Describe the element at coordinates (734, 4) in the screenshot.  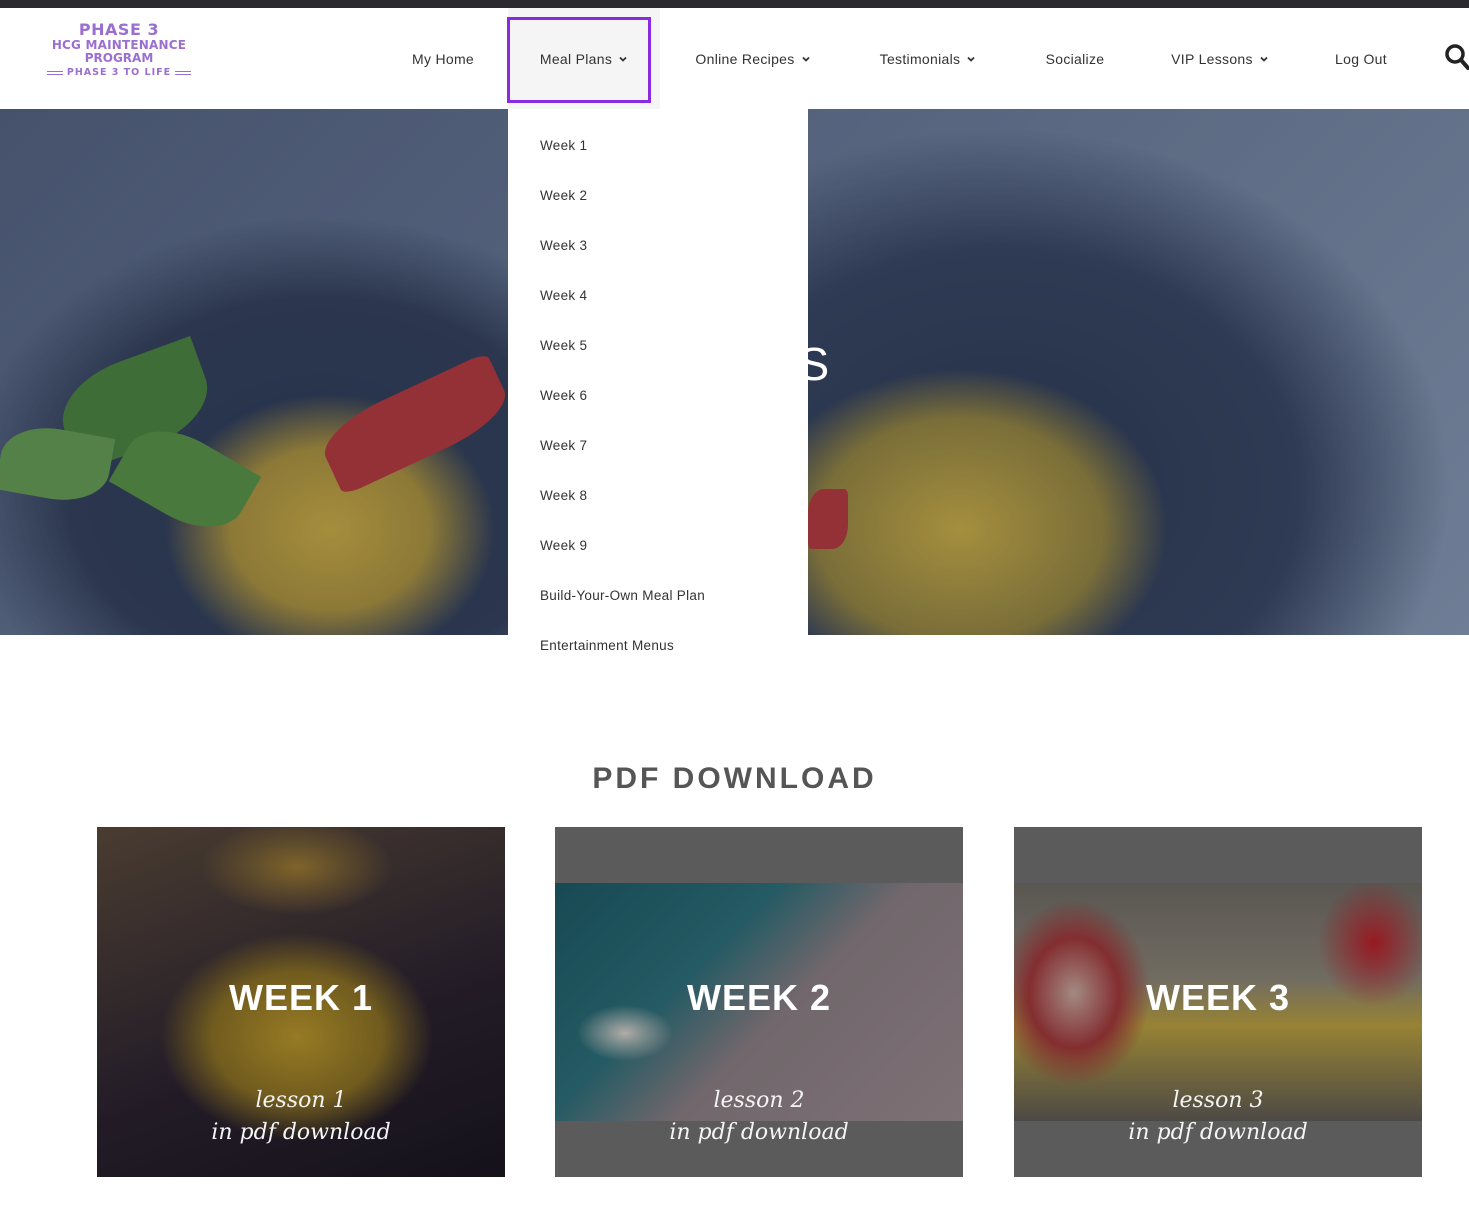
I see `top-bar` at that location.